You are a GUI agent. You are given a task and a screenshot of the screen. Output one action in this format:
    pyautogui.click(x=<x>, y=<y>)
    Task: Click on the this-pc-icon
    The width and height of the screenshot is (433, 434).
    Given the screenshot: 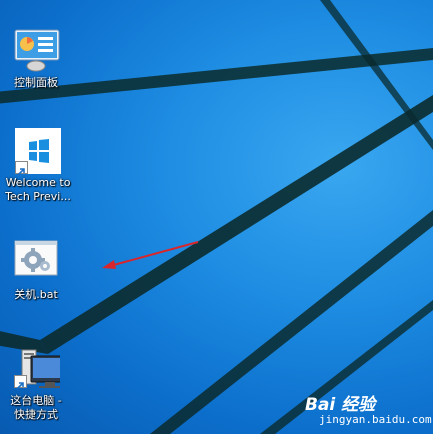 What is the action you would take?
    pyautogui.click(x=41, y=368)
    